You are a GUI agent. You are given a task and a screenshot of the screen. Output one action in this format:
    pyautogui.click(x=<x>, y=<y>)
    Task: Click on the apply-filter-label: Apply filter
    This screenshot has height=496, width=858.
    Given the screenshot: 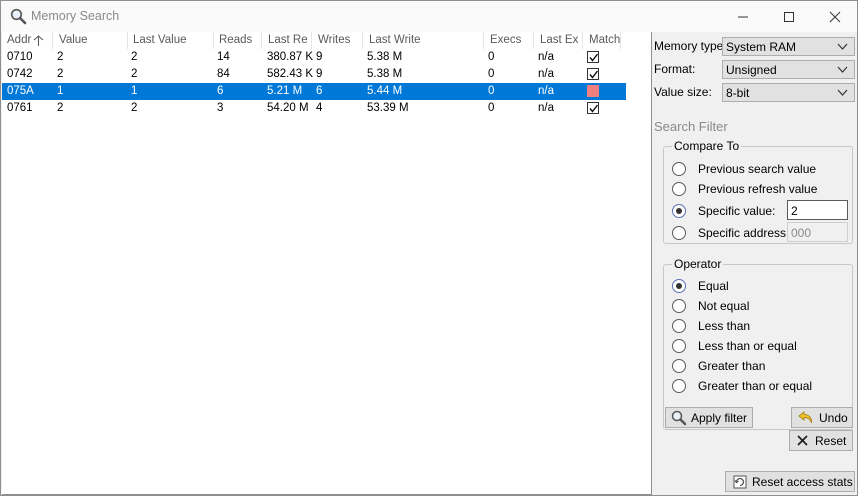 What is the action you would take?
    pyautogui.click(x=719, y=418)
    